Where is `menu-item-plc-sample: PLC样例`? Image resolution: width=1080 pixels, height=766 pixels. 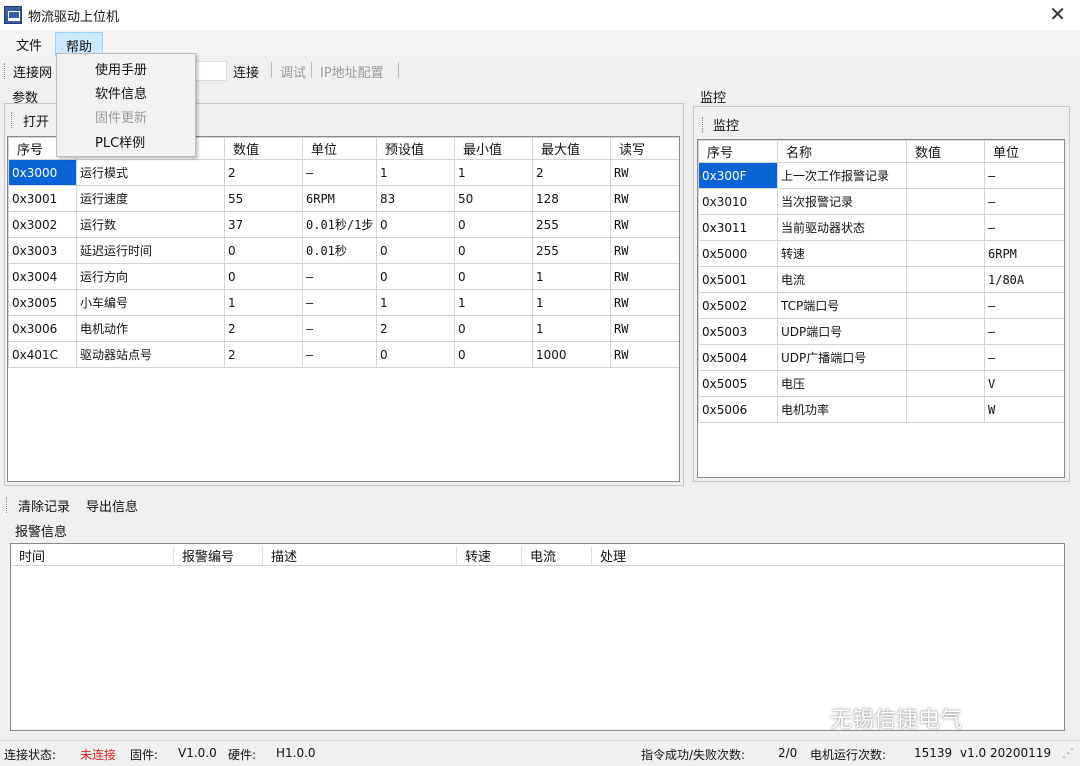
menu-item-plc-sample: PLC样例 is located at coordinates (120, 141).